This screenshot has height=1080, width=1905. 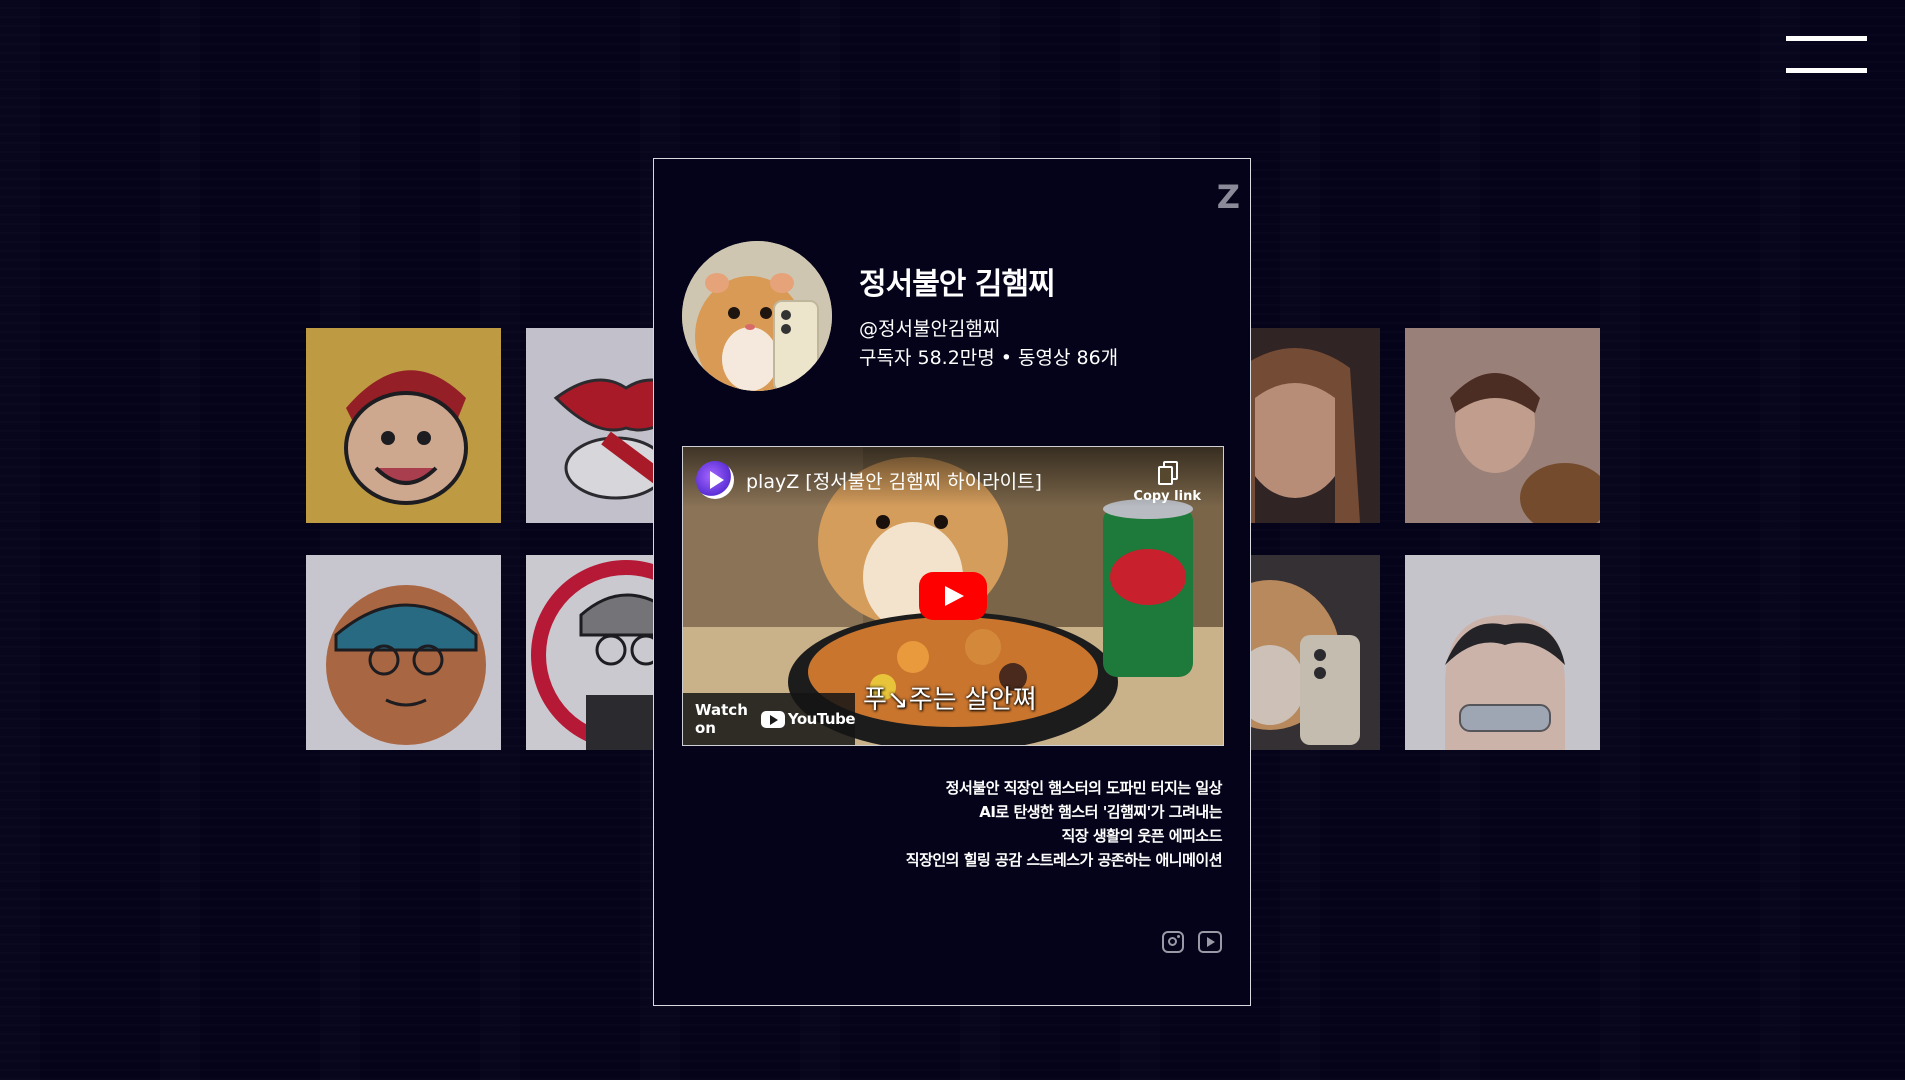 I want to click on youtube-icon, so click(x=1210, y=942).